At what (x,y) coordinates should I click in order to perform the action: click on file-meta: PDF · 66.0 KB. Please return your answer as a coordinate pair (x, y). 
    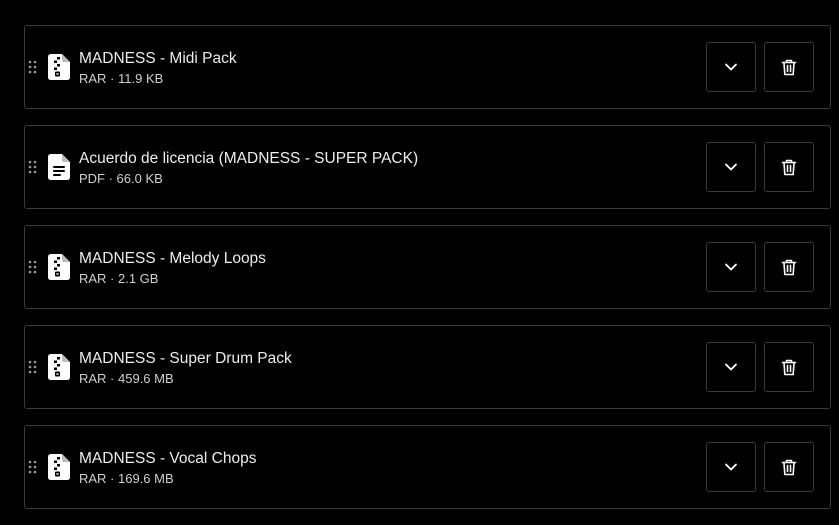
    Looking at the image, I should click on (121, 178).